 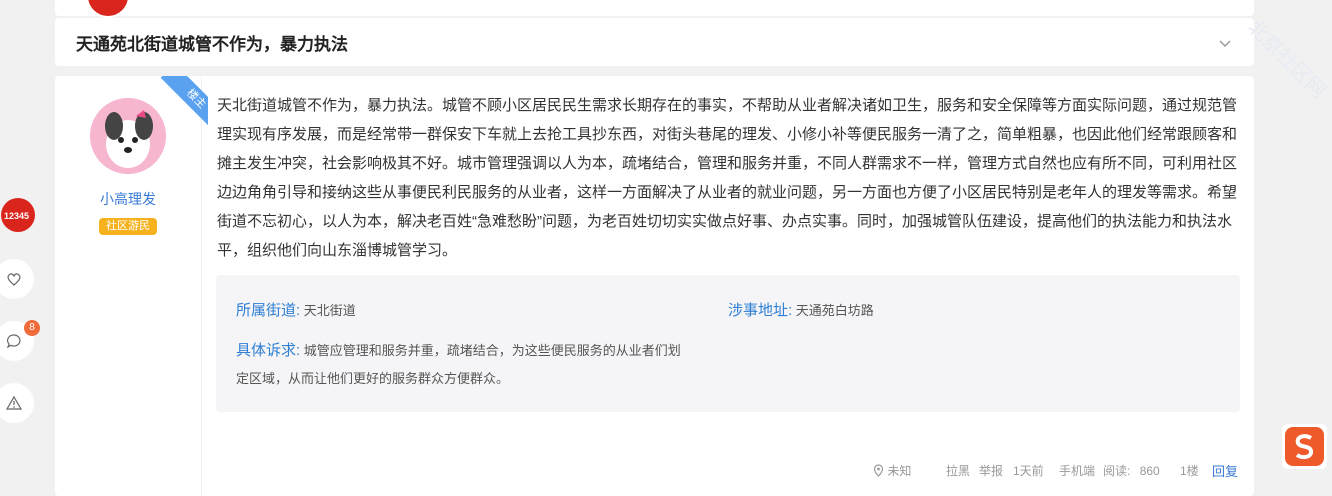 I want to click on location-text: 未知, so click(x=899, y=471).